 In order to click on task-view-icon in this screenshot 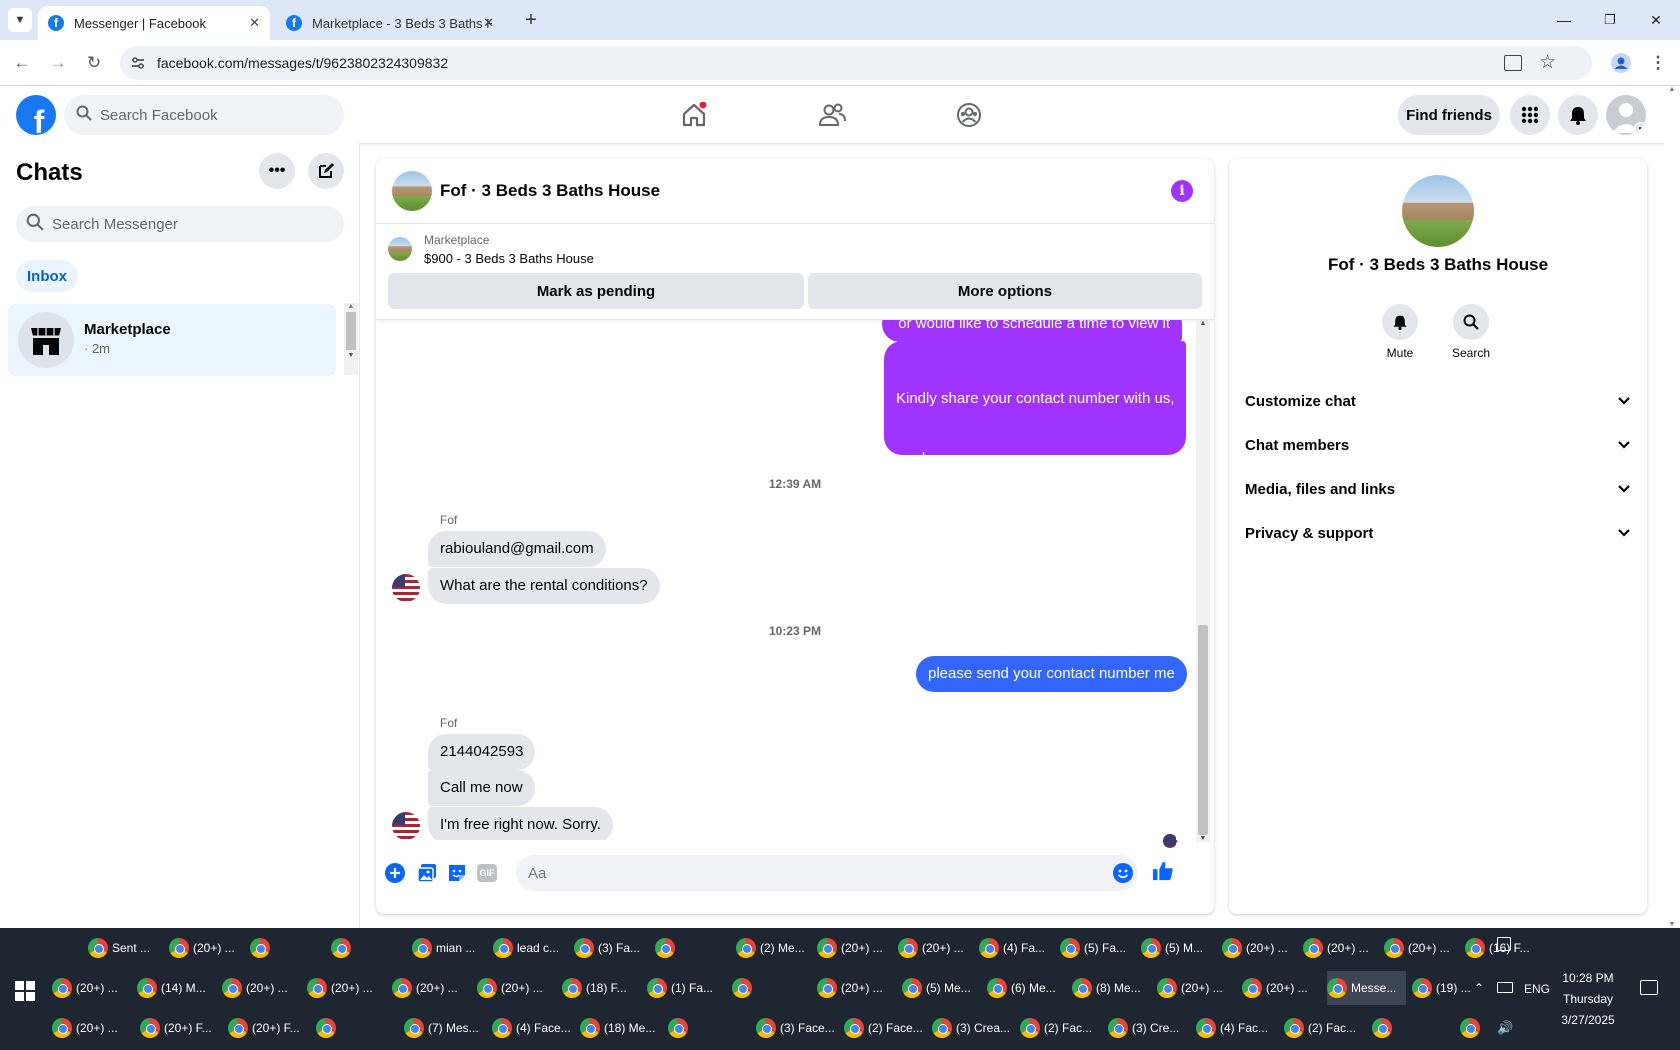, I will do `click(1504, 944)`.